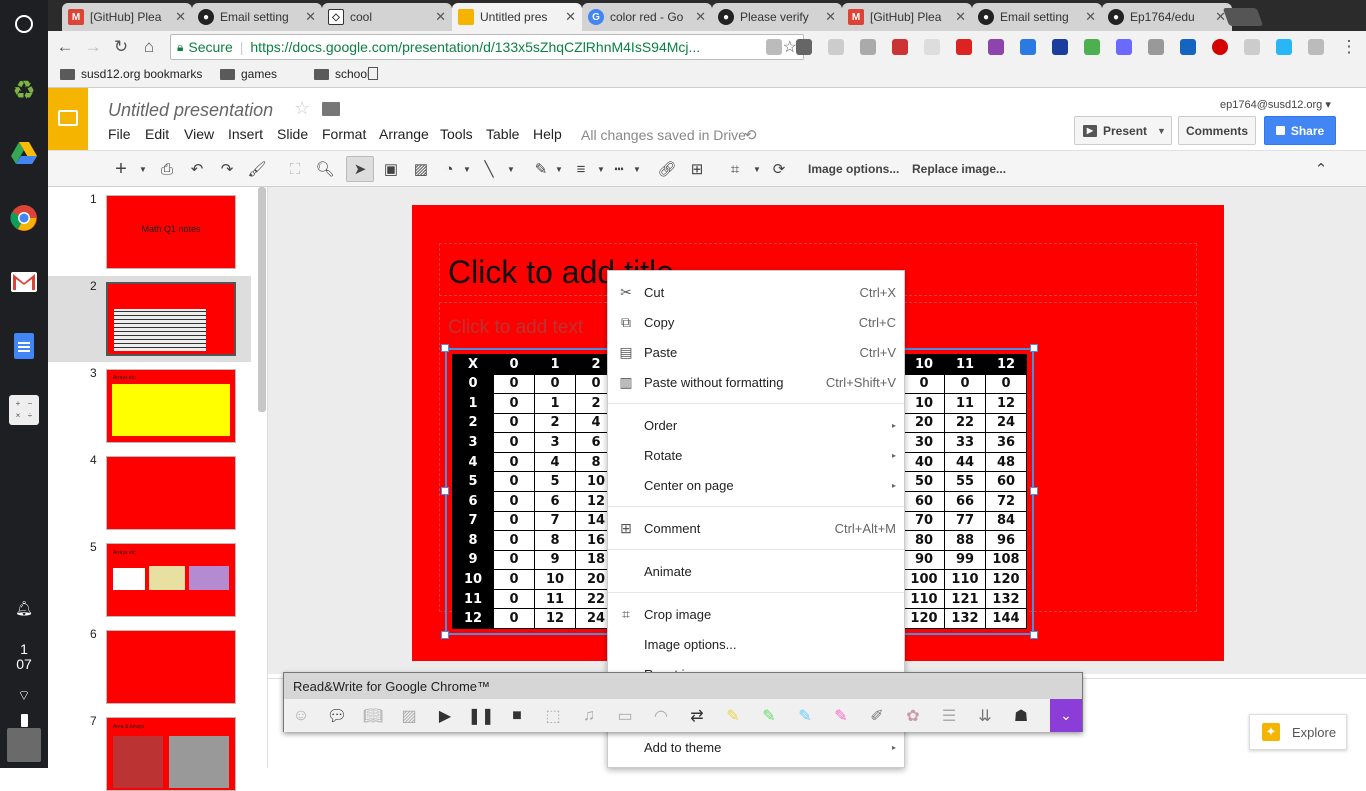 The width and height of the screenshot is (1366, 791). What do you see at coordinates (756, 455) in the screenshot?
I see `menu-item-rotate: Rotate ▸` at bounding box center [756, 455].